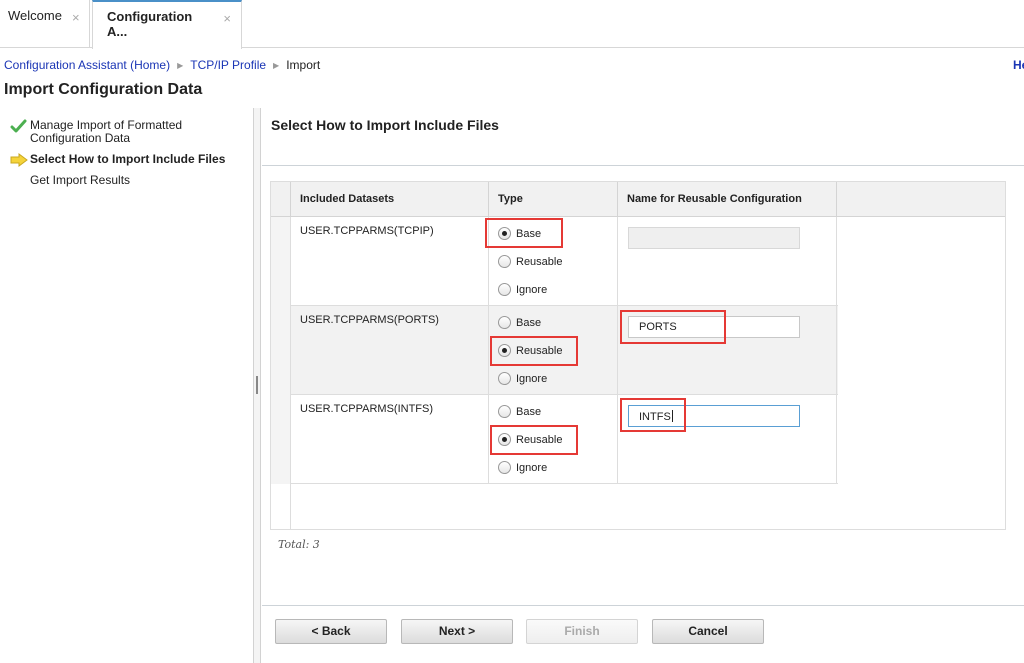  Describe the element at coordinates (331, 631) in the screenshot. I see `back-button: < Back` at that location.